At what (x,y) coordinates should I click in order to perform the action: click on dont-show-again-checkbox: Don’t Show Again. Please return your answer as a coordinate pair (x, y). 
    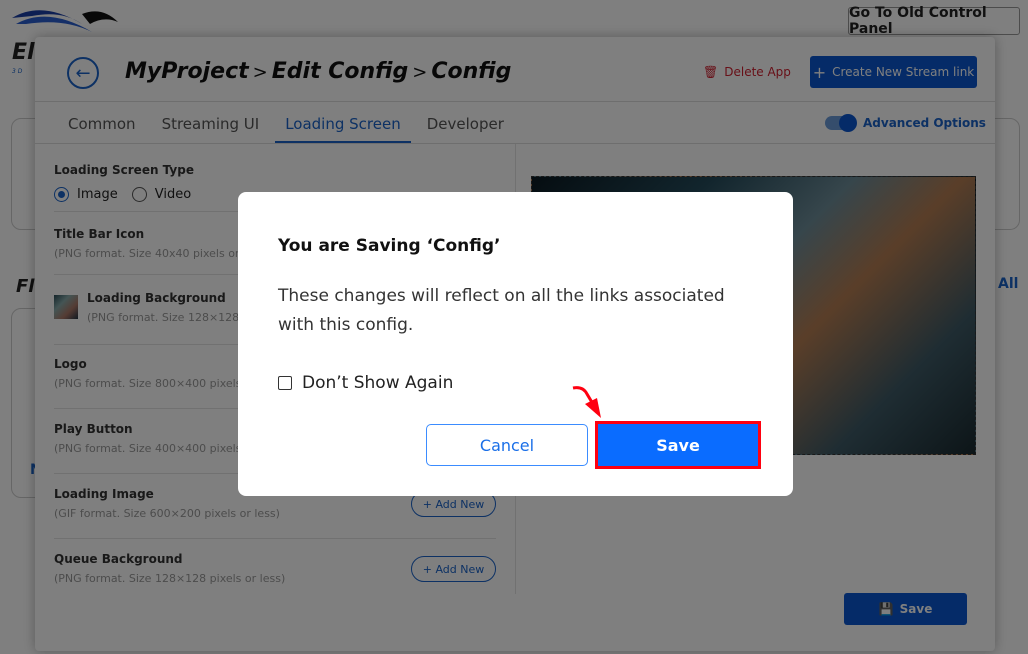
    Looking at the image, I should click on (365, 383).